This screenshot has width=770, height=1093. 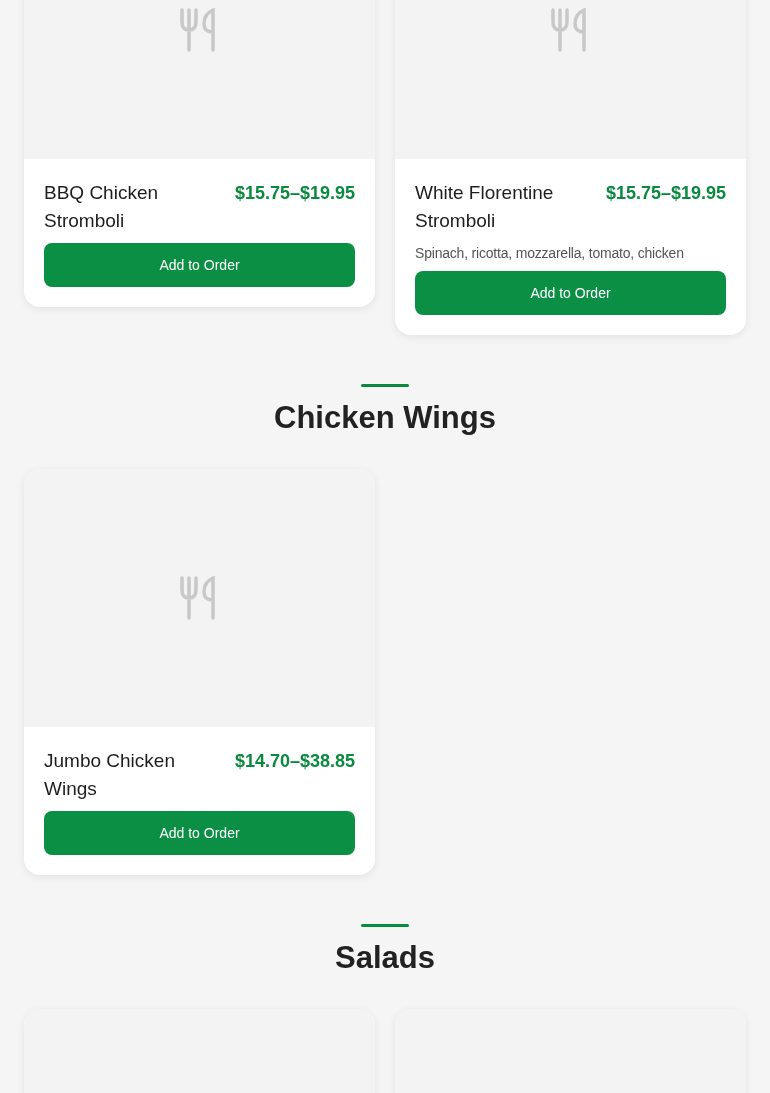 I want to click on section-title: Chicken Wings, so click(x=385, y=418).